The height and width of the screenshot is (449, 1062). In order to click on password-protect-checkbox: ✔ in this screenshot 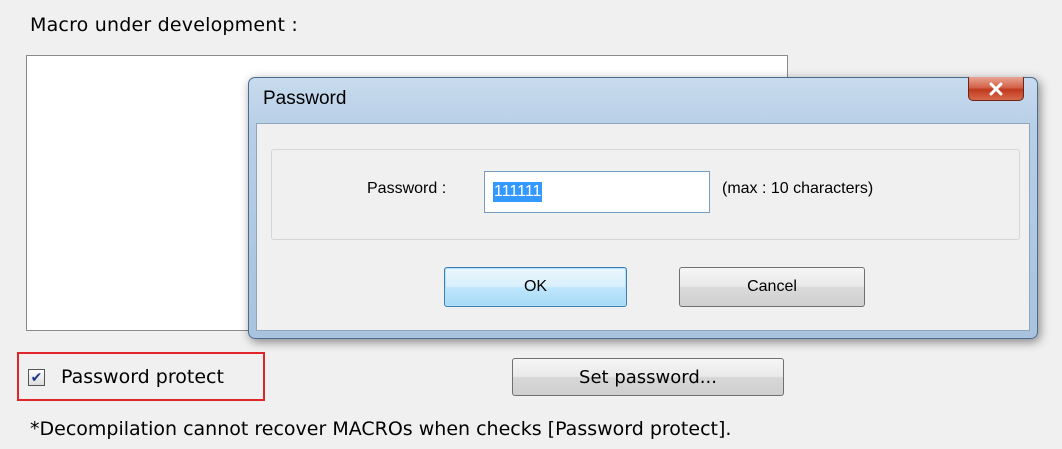, I will do `click(36, 377)`.